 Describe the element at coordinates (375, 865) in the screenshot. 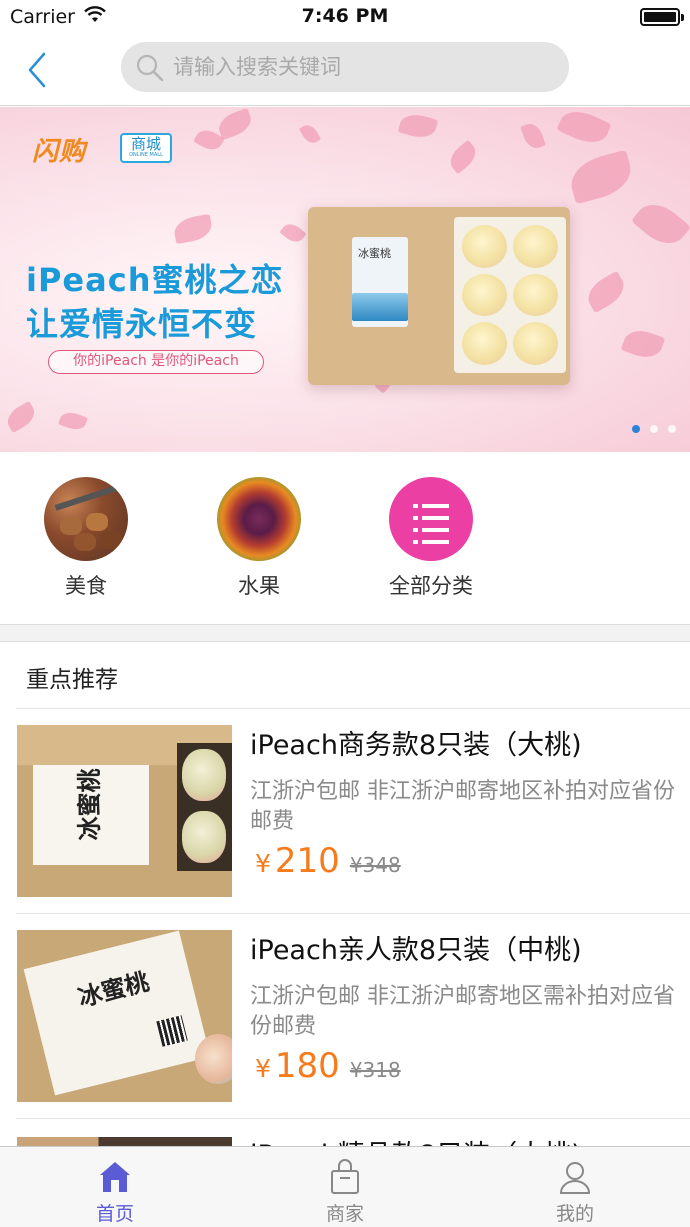

I see `original-price: ¥348` at that location.